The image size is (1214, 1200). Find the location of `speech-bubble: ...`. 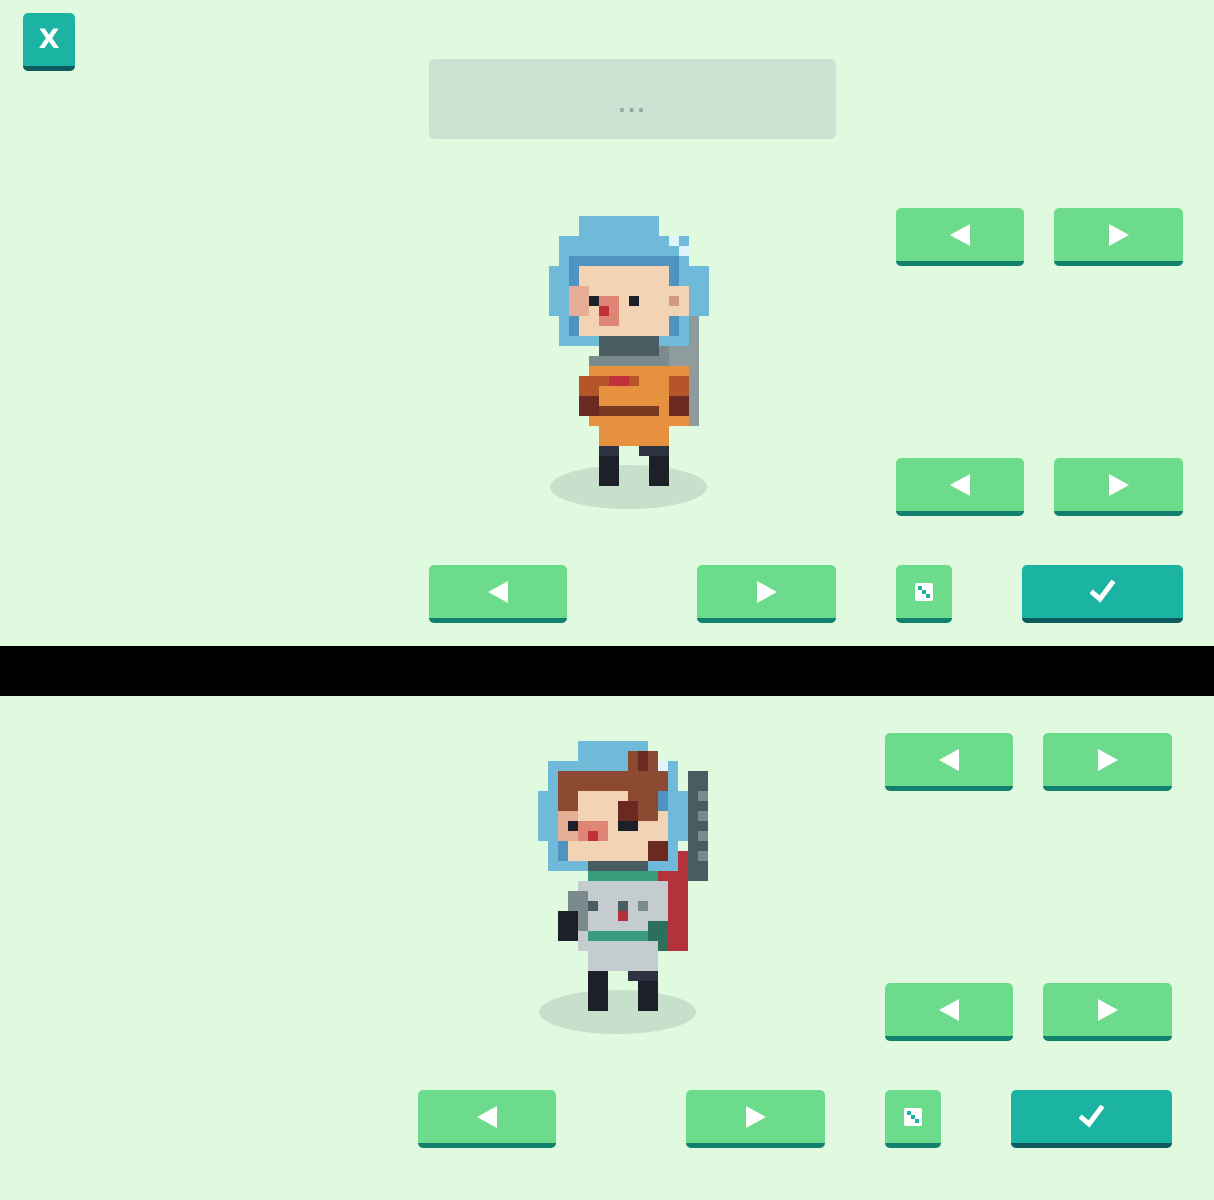

speech-bubble: ... is located at coordinates (632, 99).